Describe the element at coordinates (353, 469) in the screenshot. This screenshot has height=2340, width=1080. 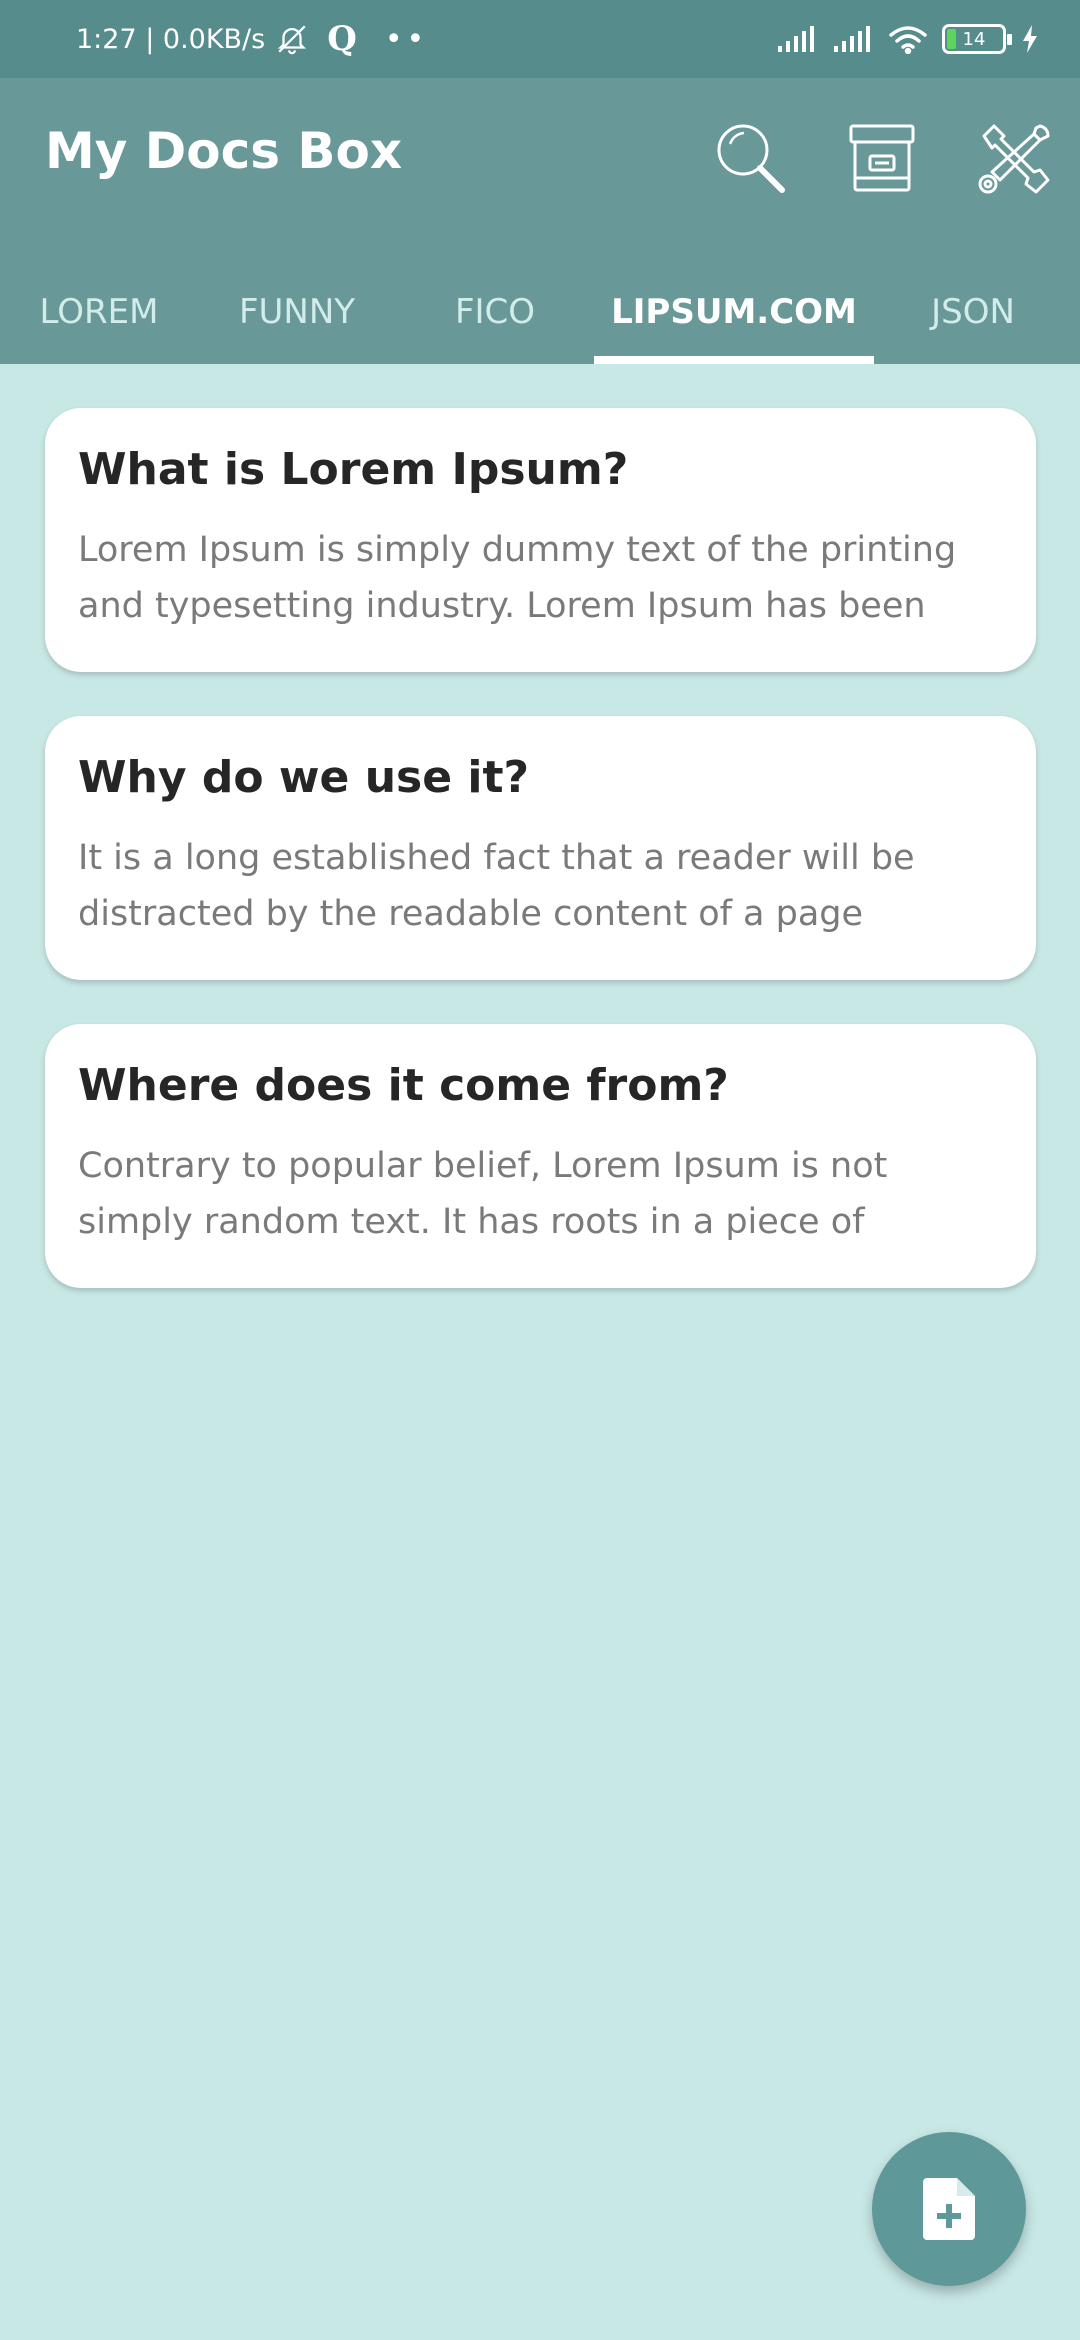
I see `document-card-title: What is Lorem Ipsum?` at that location.